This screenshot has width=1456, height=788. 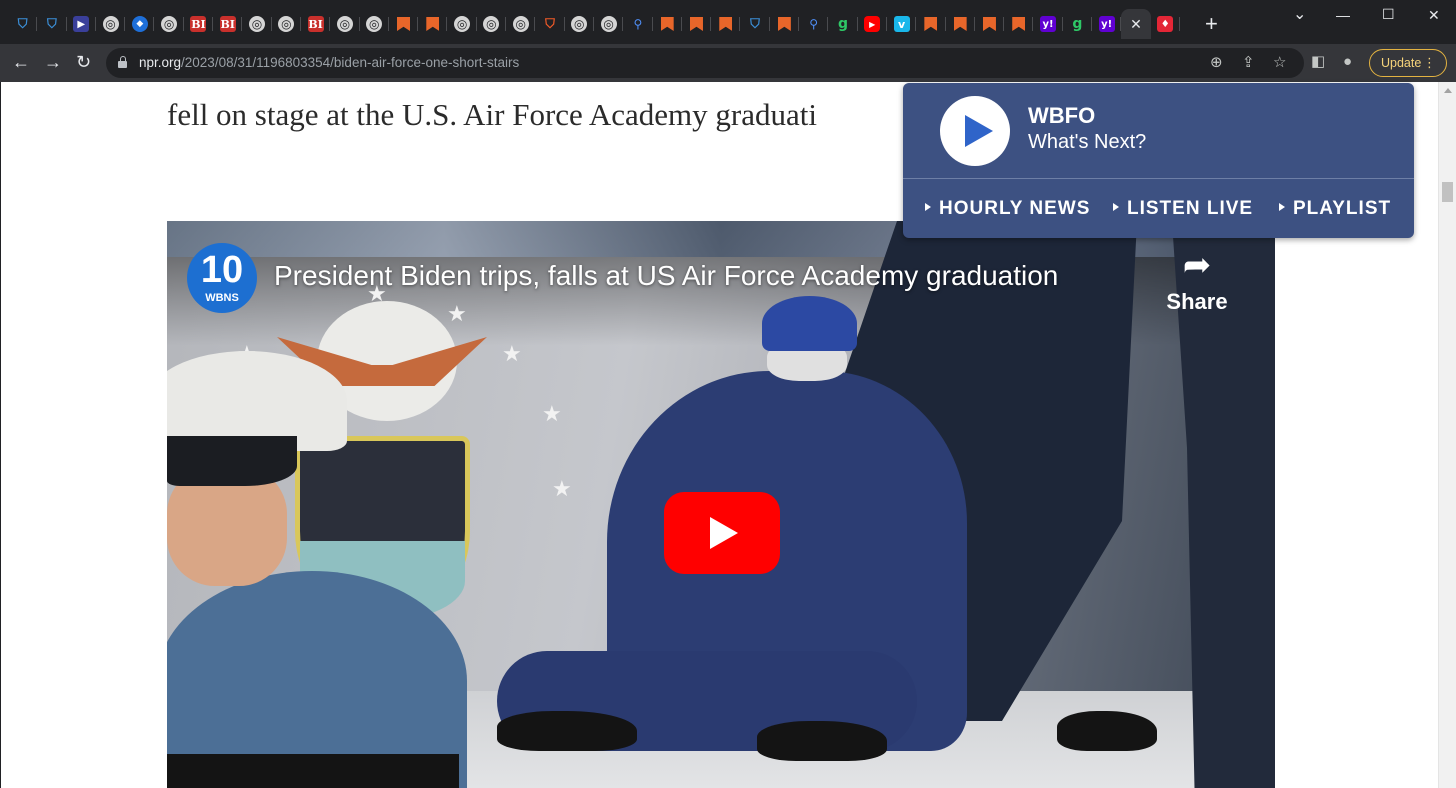 What do you see at coordinates (1343, 15) in the screenshot?
I see `minimize-button: —` at bounding box center [1343, 15].